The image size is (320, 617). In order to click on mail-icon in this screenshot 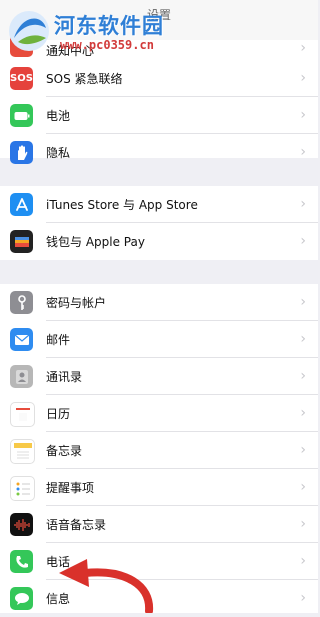, I will do `click(21, 339)`.